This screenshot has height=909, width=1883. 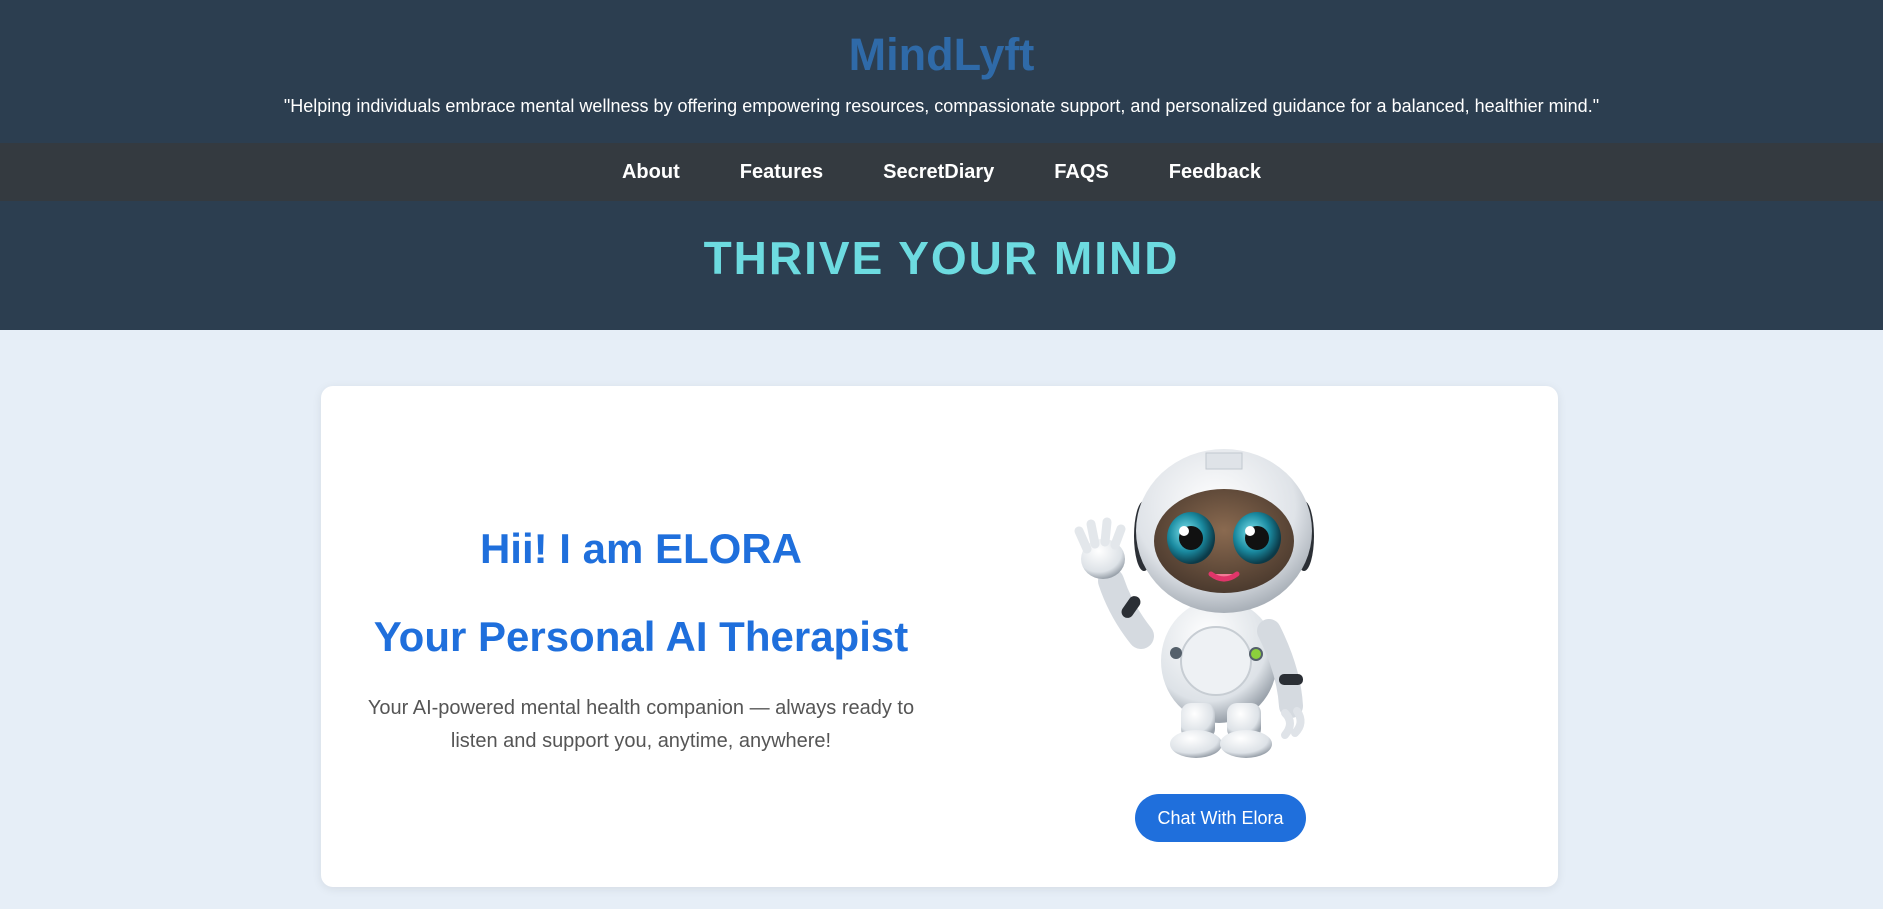 I want to click on nav-link-feedback: Feedback, so click(x=1215, y=172).